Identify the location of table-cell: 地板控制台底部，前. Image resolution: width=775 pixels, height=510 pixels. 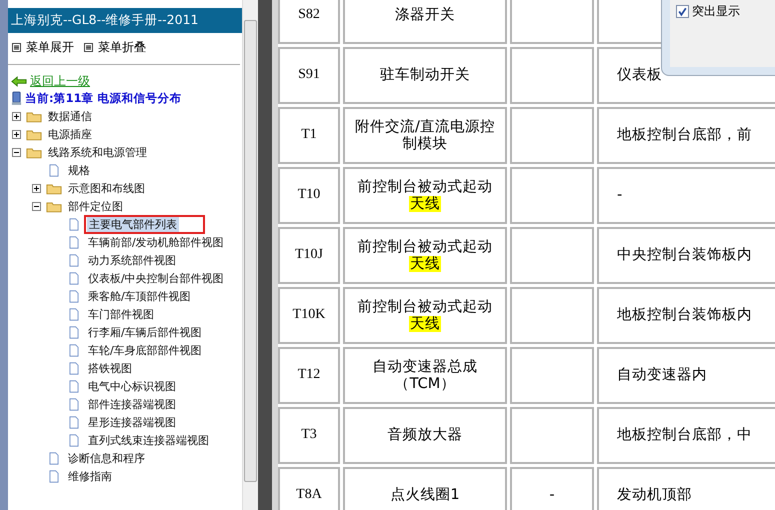
(686, 135).